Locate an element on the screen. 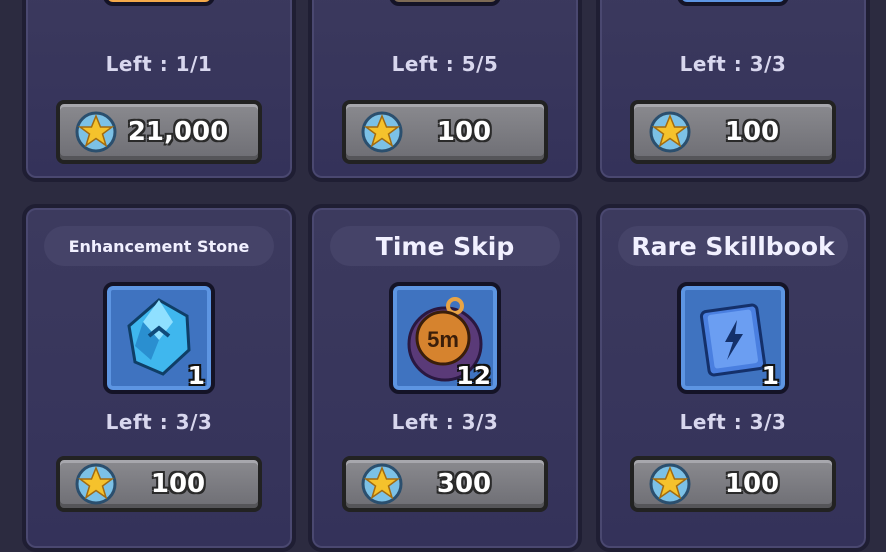 This screenshot has width=886, height=552. item-icon-frame: 5m 12 is located at coordinates (445, 338).